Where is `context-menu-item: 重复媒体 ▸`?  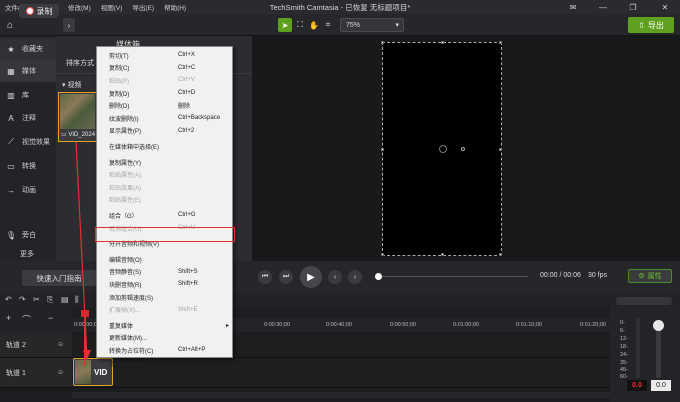
context-menu-item: 重复媒体 ▸ is located at coordinates (164, 325).